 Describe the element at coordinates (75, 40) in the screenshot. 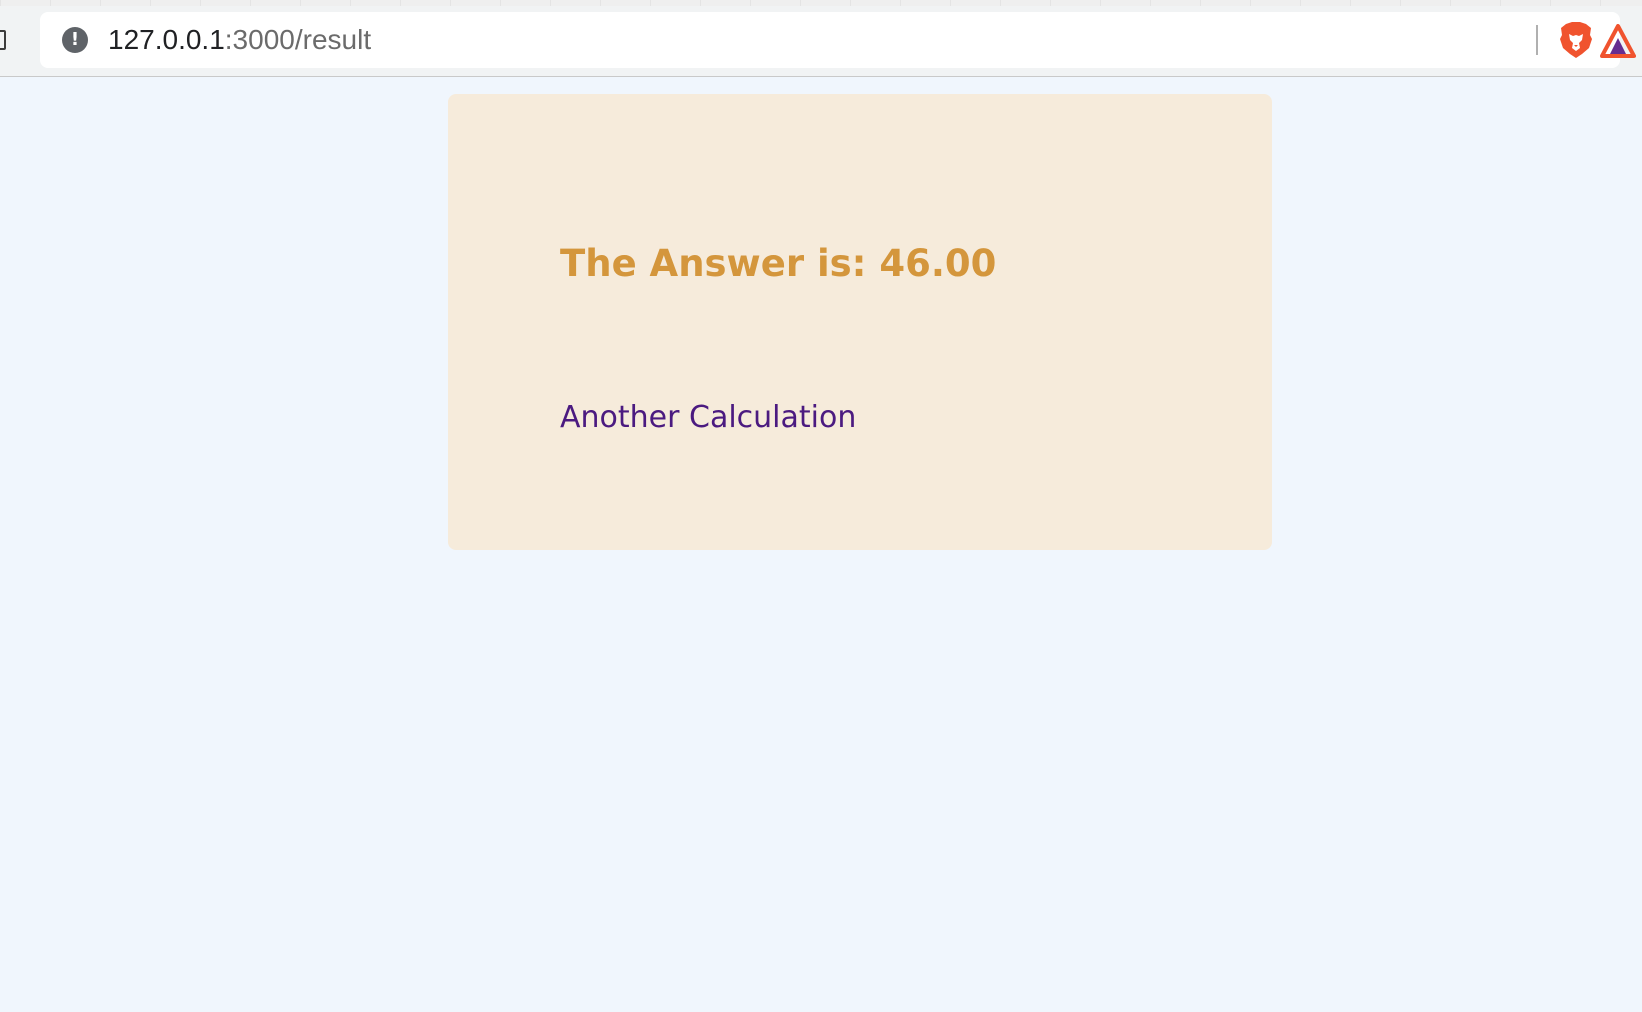

I see `info-icon: !` at that location.